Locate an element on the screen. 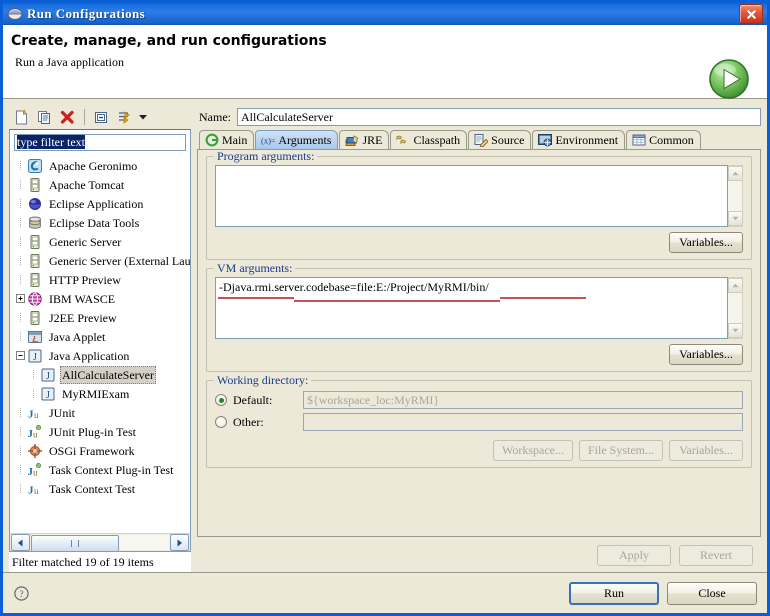 The width and height of the screenshot is (770, 616). apply-button: Apply is located at coordinates (634, 555).